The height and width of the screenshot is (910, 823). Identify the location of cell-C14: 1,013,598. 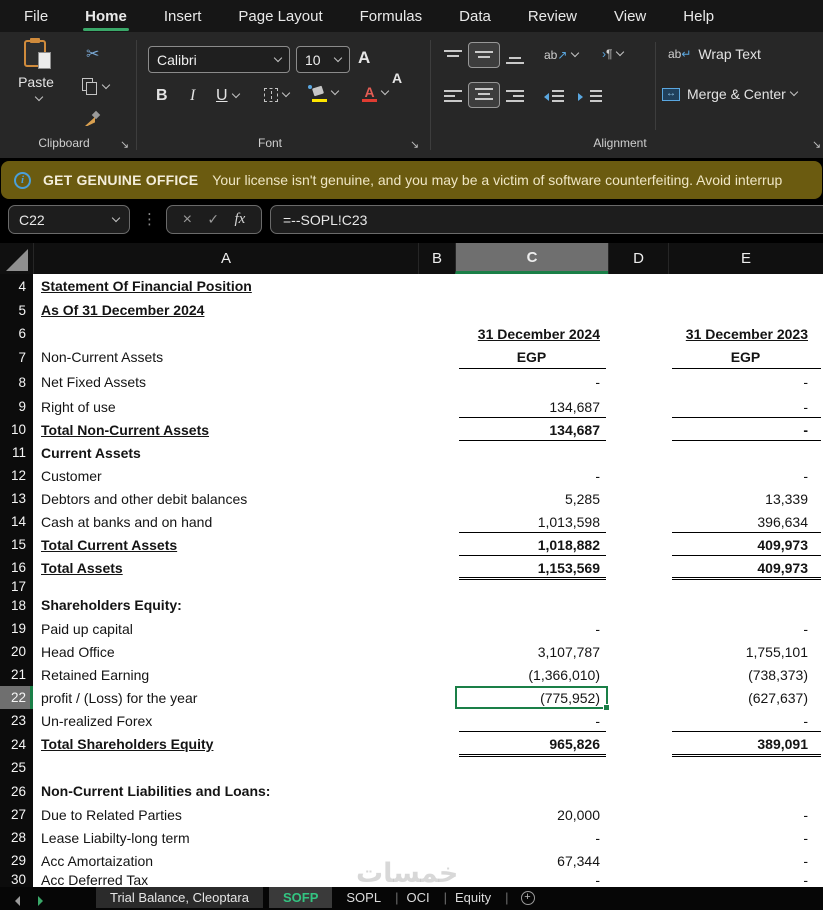
(531, 521).